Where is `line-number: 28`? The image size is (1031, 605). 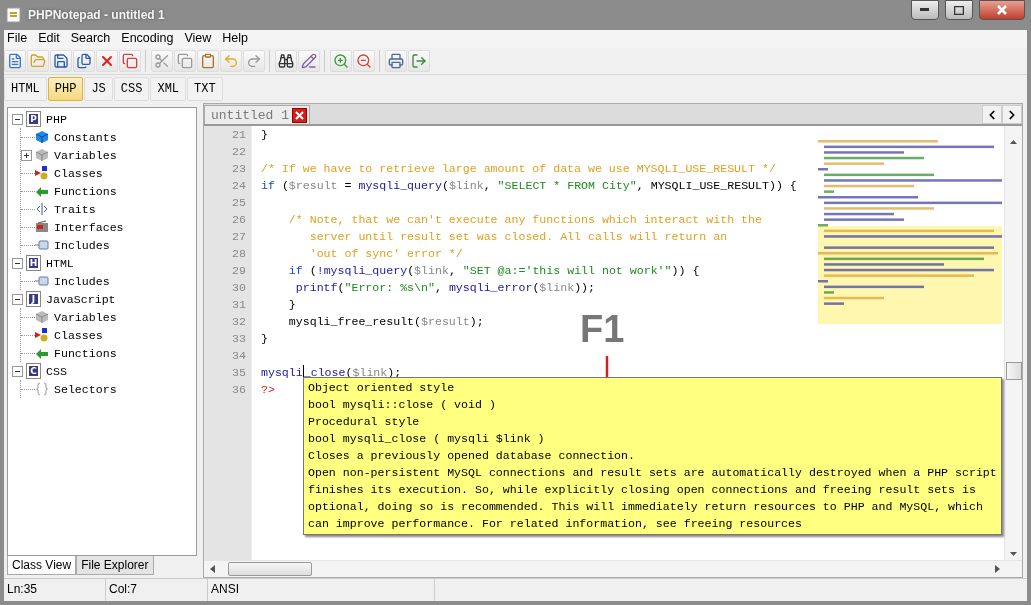 line-number: 28 is located at coordinates (239, 254).